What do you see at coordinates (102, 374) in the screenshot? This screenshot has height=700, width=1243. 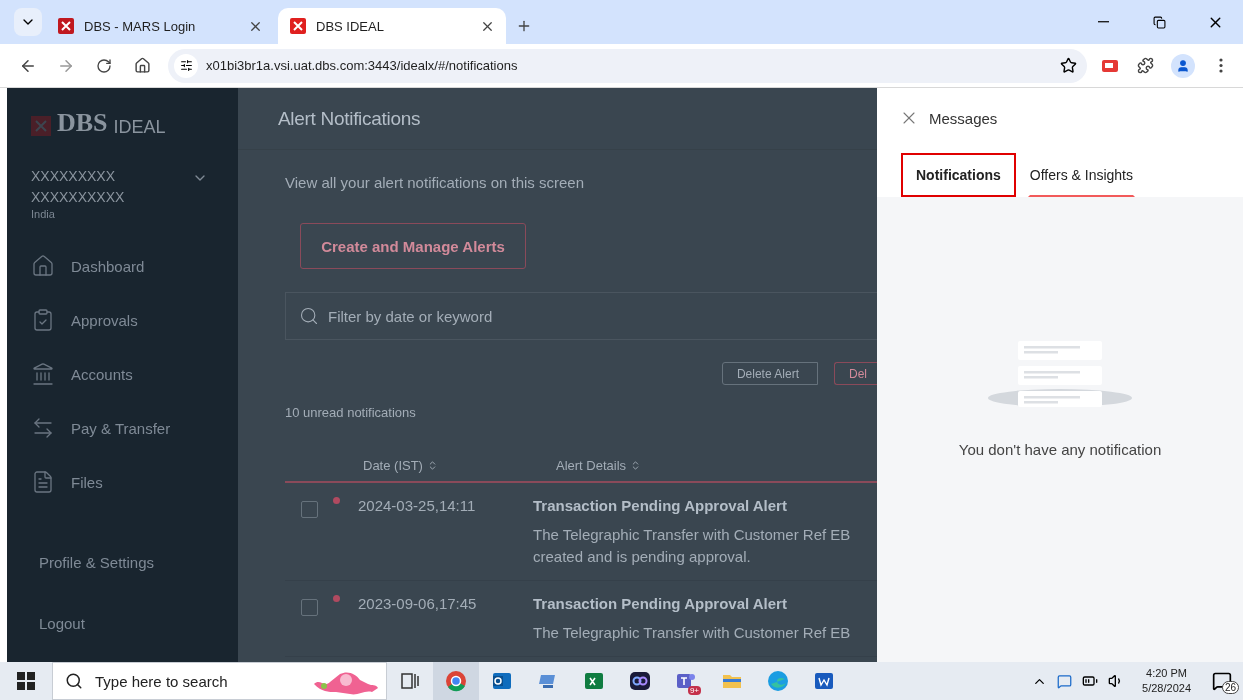 I see `nav-label: Accounts` at bounding box center [102, 374].